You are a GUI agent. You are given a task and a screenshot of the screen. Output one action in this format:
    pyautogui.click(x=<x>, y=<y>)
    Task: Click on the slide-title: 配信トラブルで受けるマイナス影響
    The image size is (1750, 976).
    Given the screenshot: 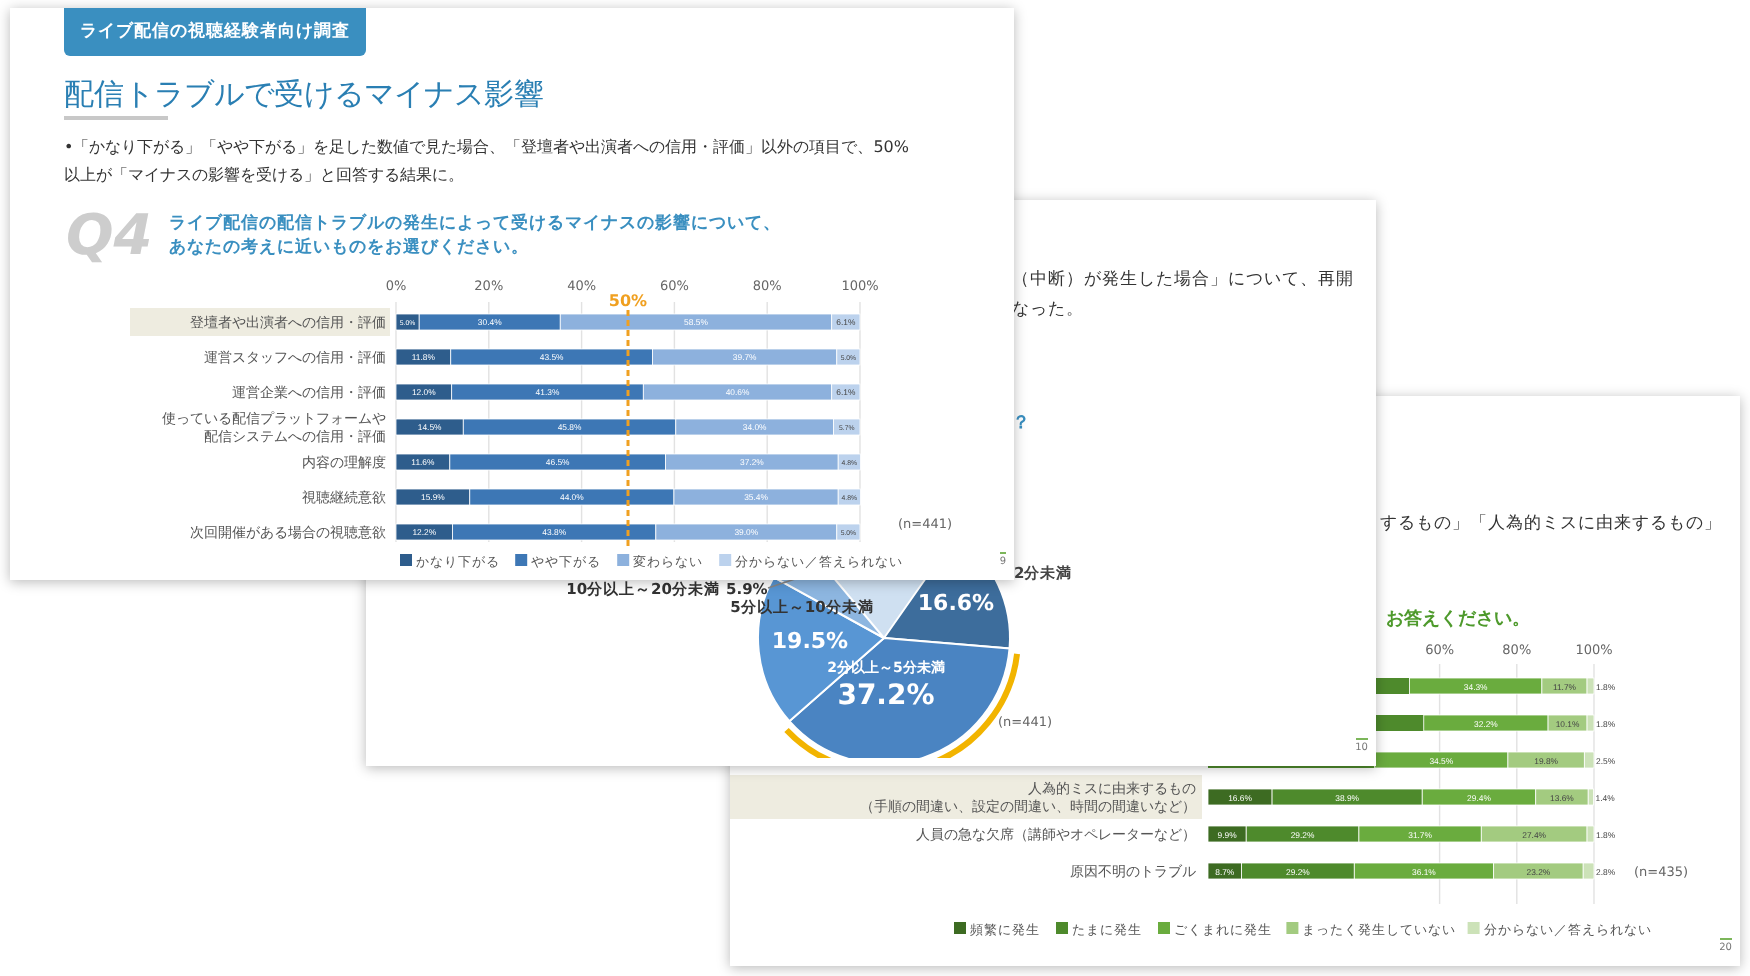 What is the action you would take?
    pyautogui.click(x=304, y=94)
    